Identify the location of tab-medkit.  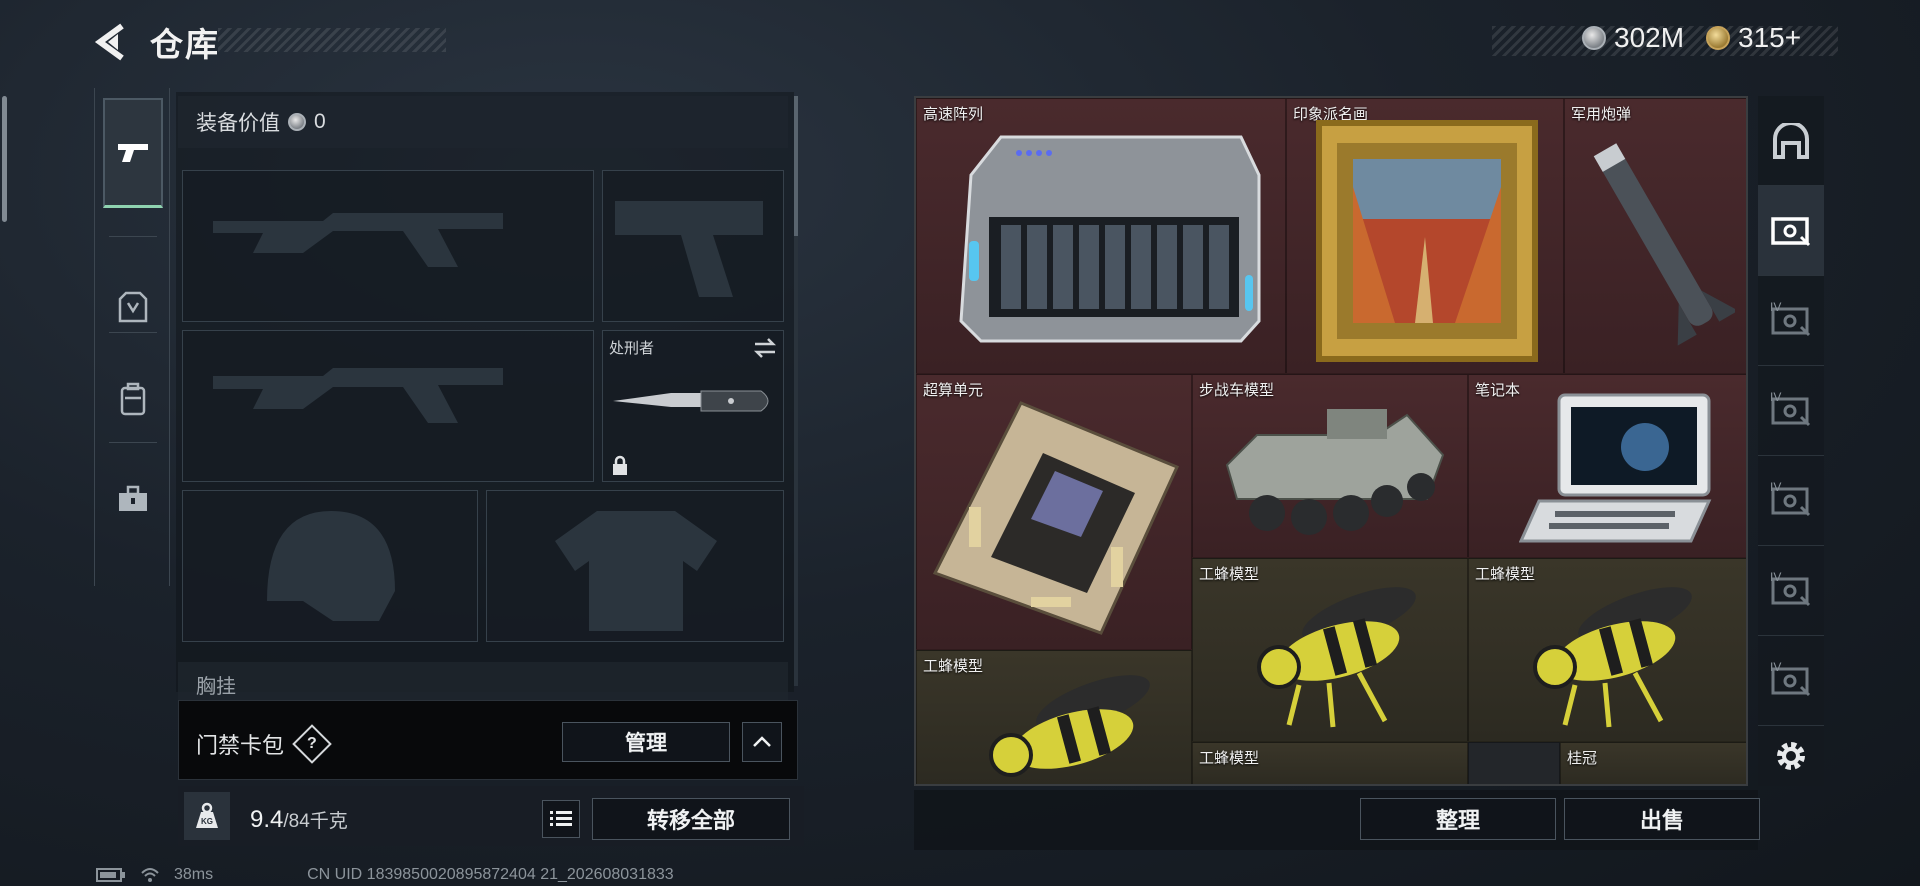
(133, 499).